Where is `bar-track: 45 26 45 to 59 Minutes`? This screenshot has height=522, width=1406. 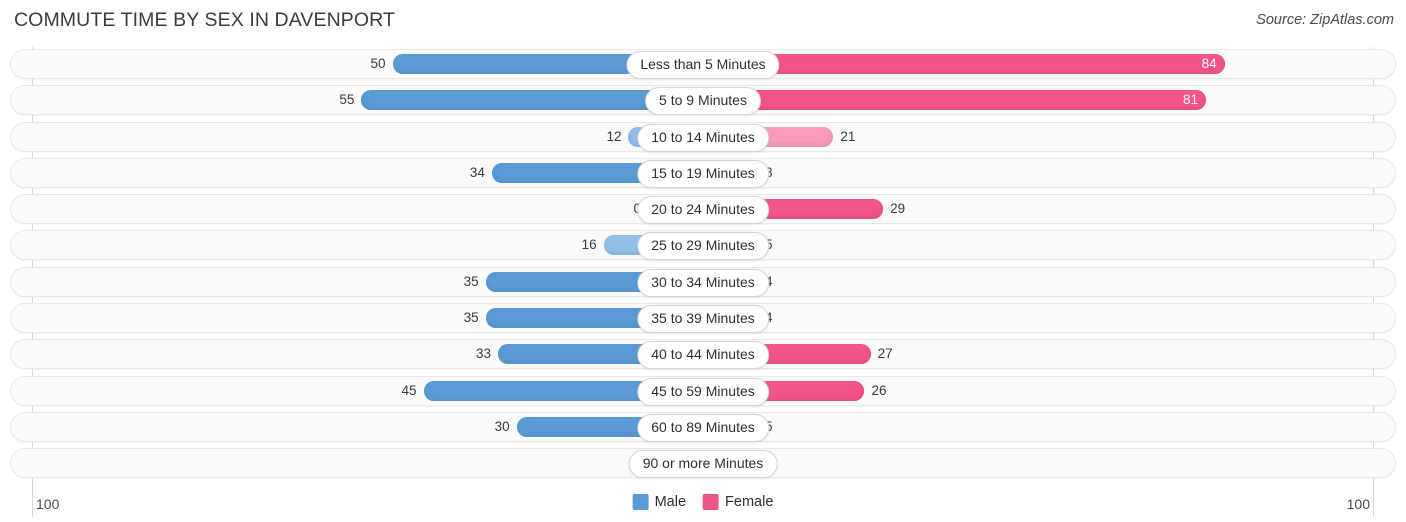
bar-track: 45 26 45 to 59 Minutes is located at coordinates (703, 391).